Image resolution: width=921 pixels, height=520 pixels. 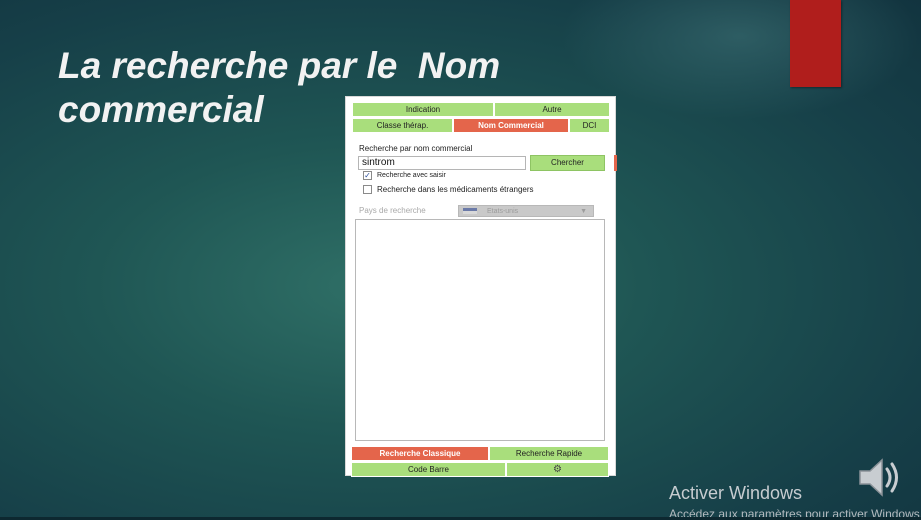 What do you see at coordinates (455, 189) in the screenshot?
I see `check-foreign-label: Recherche dans les médicaments étrangers` at bounding box center [455, 189].